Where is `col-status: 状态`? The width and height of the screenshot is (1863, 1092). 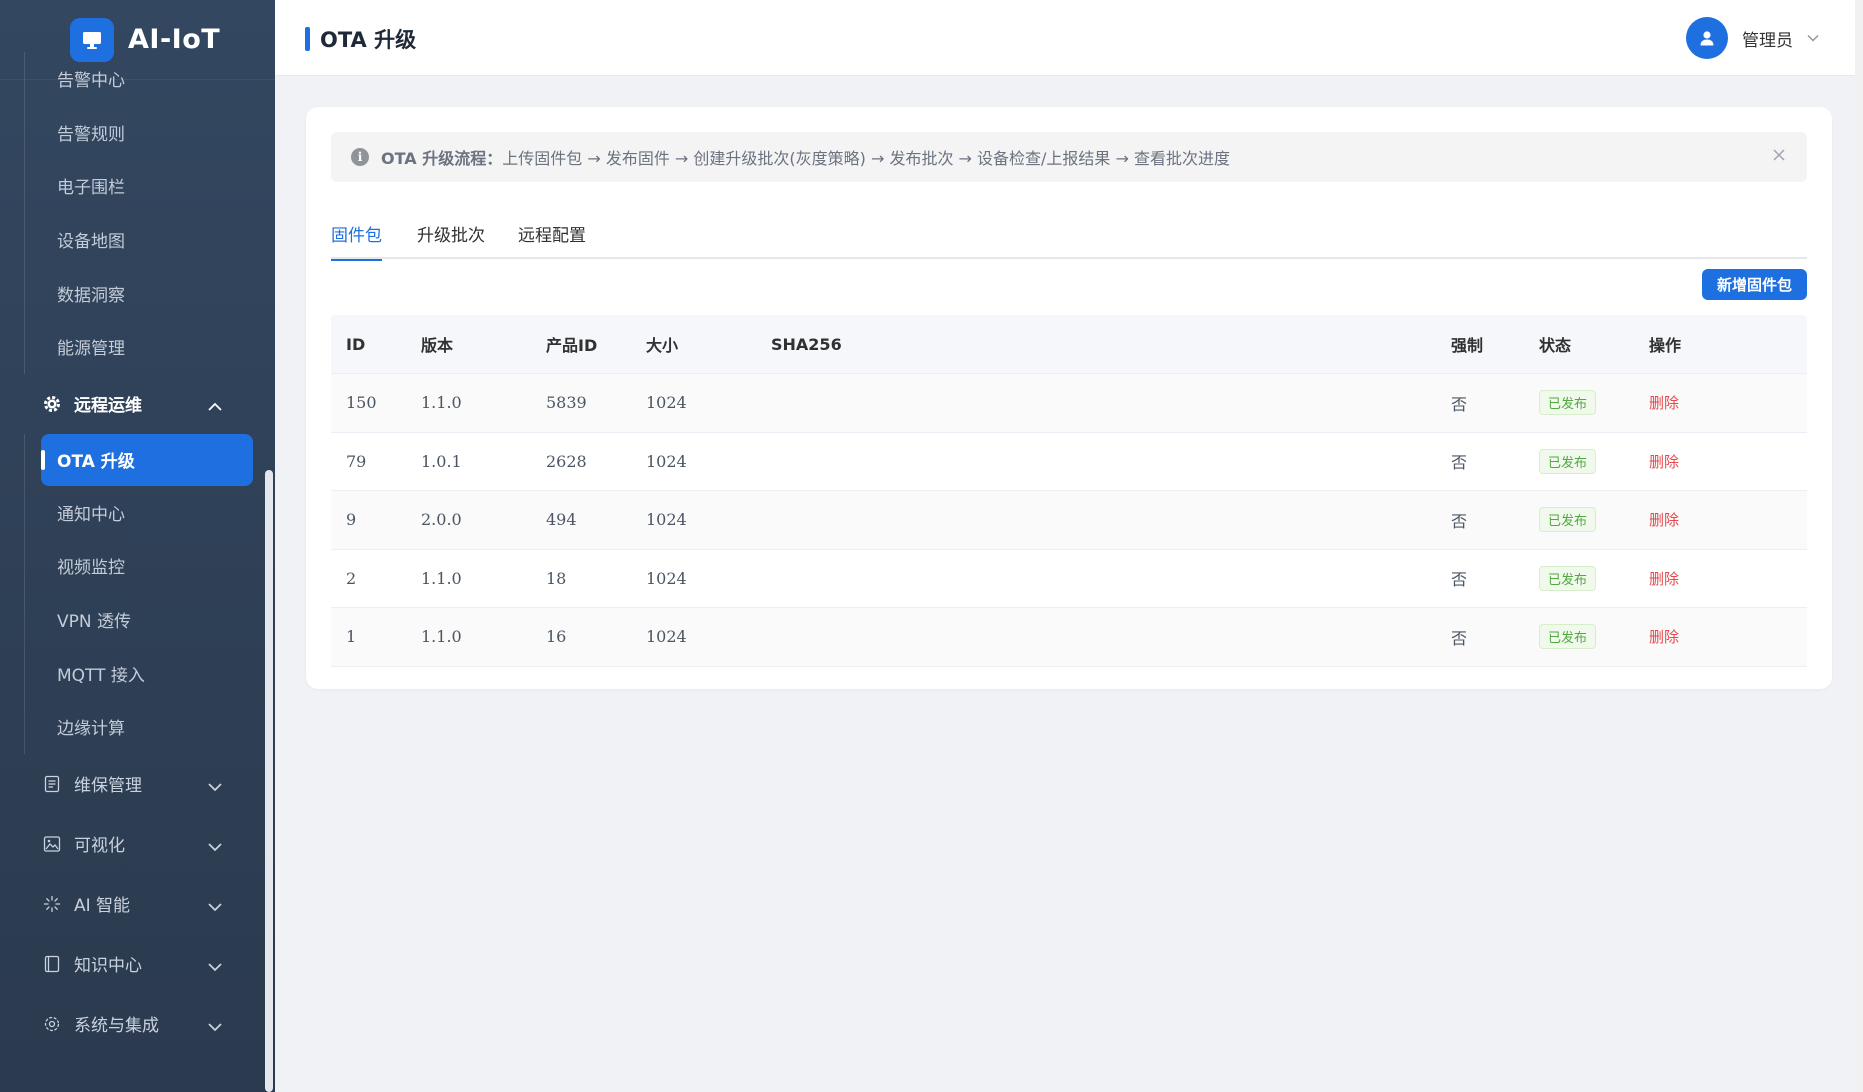
col-status: 状态 is located at coordinates (1555, 345).